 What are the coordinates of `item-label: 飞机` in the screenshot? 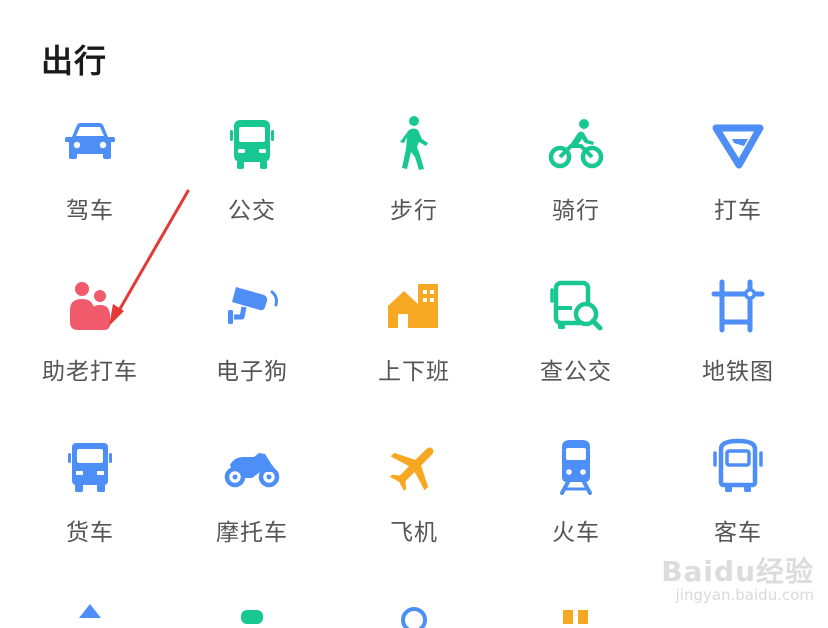 It's located at (414, 533).